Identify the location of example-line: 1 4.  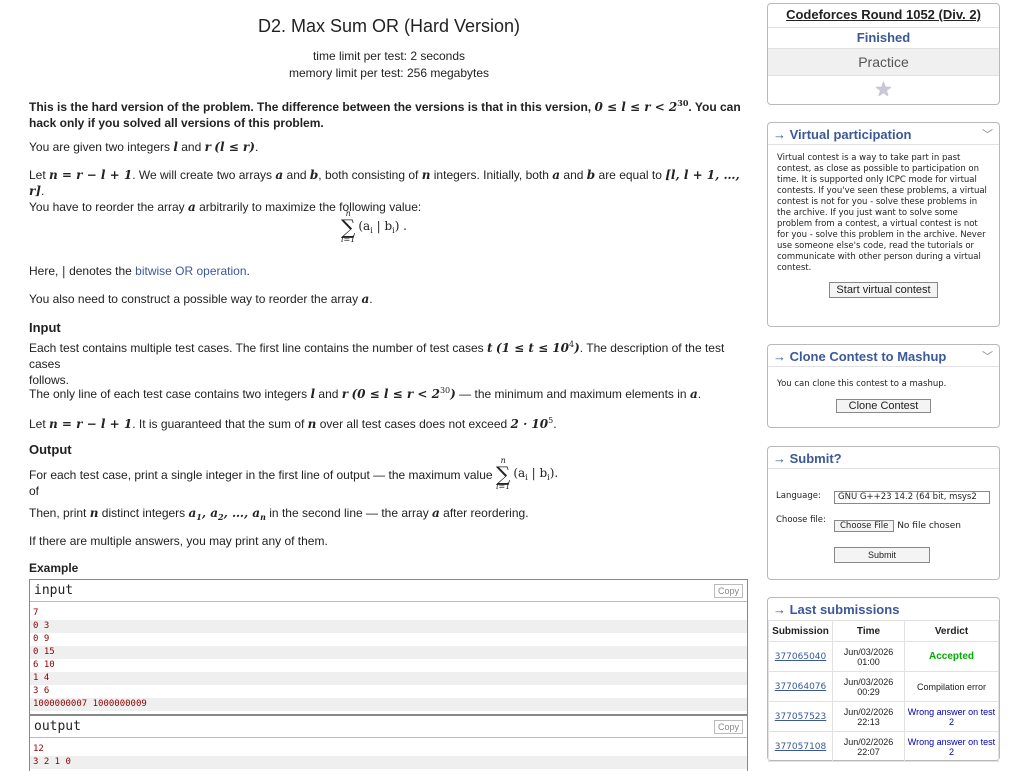
(388, 678).